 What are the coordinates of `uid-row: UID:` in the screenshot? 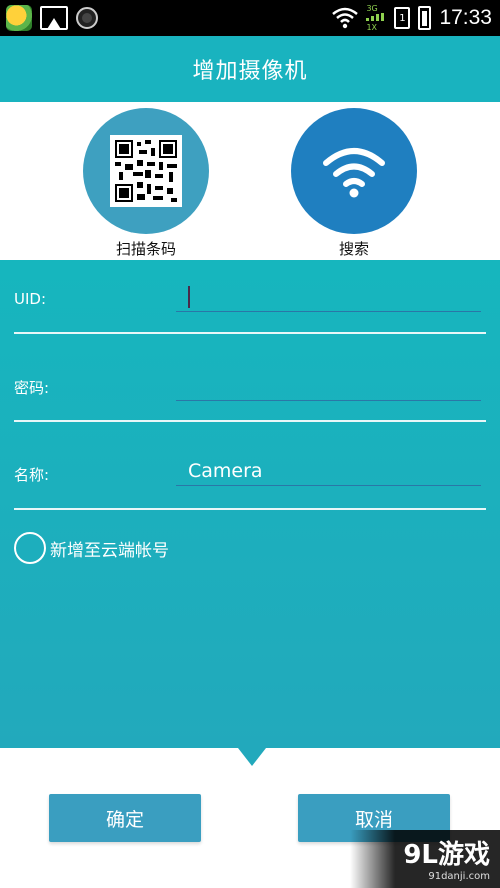 It's located at (250, 303).